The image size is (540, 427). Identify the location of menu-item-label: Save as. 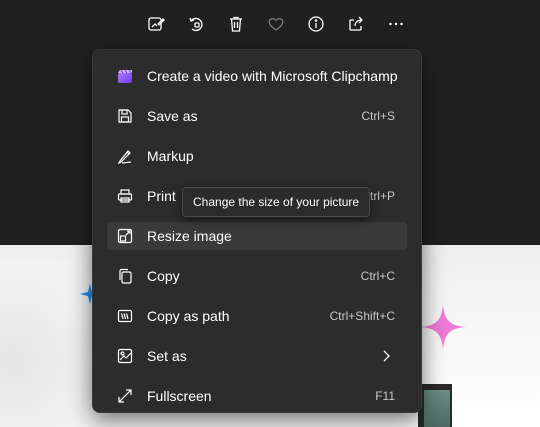
(172, 116).